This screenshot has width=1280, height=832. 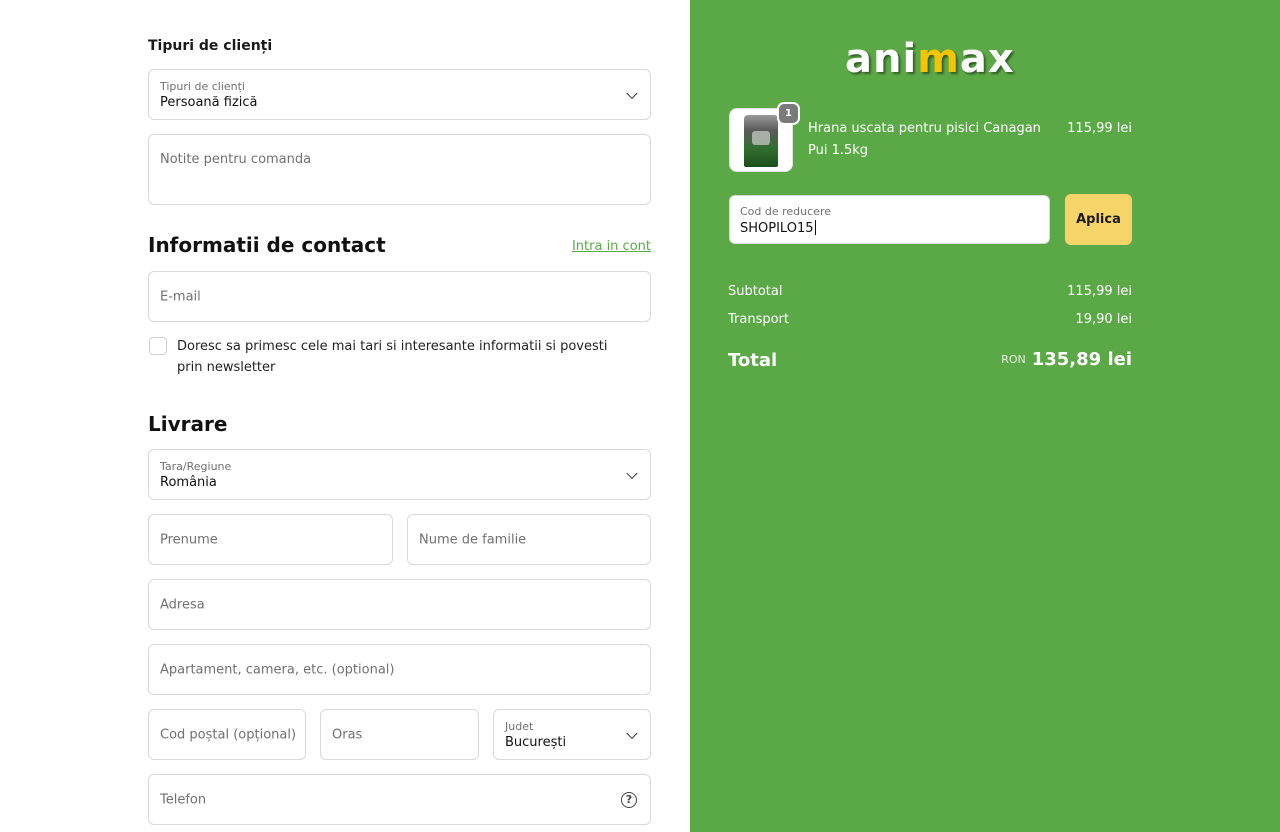 What do you see at coordinates (183, 799) in the screenshot?
I see `phone-placeholder: Telefon` at bounding box center [183, 799].